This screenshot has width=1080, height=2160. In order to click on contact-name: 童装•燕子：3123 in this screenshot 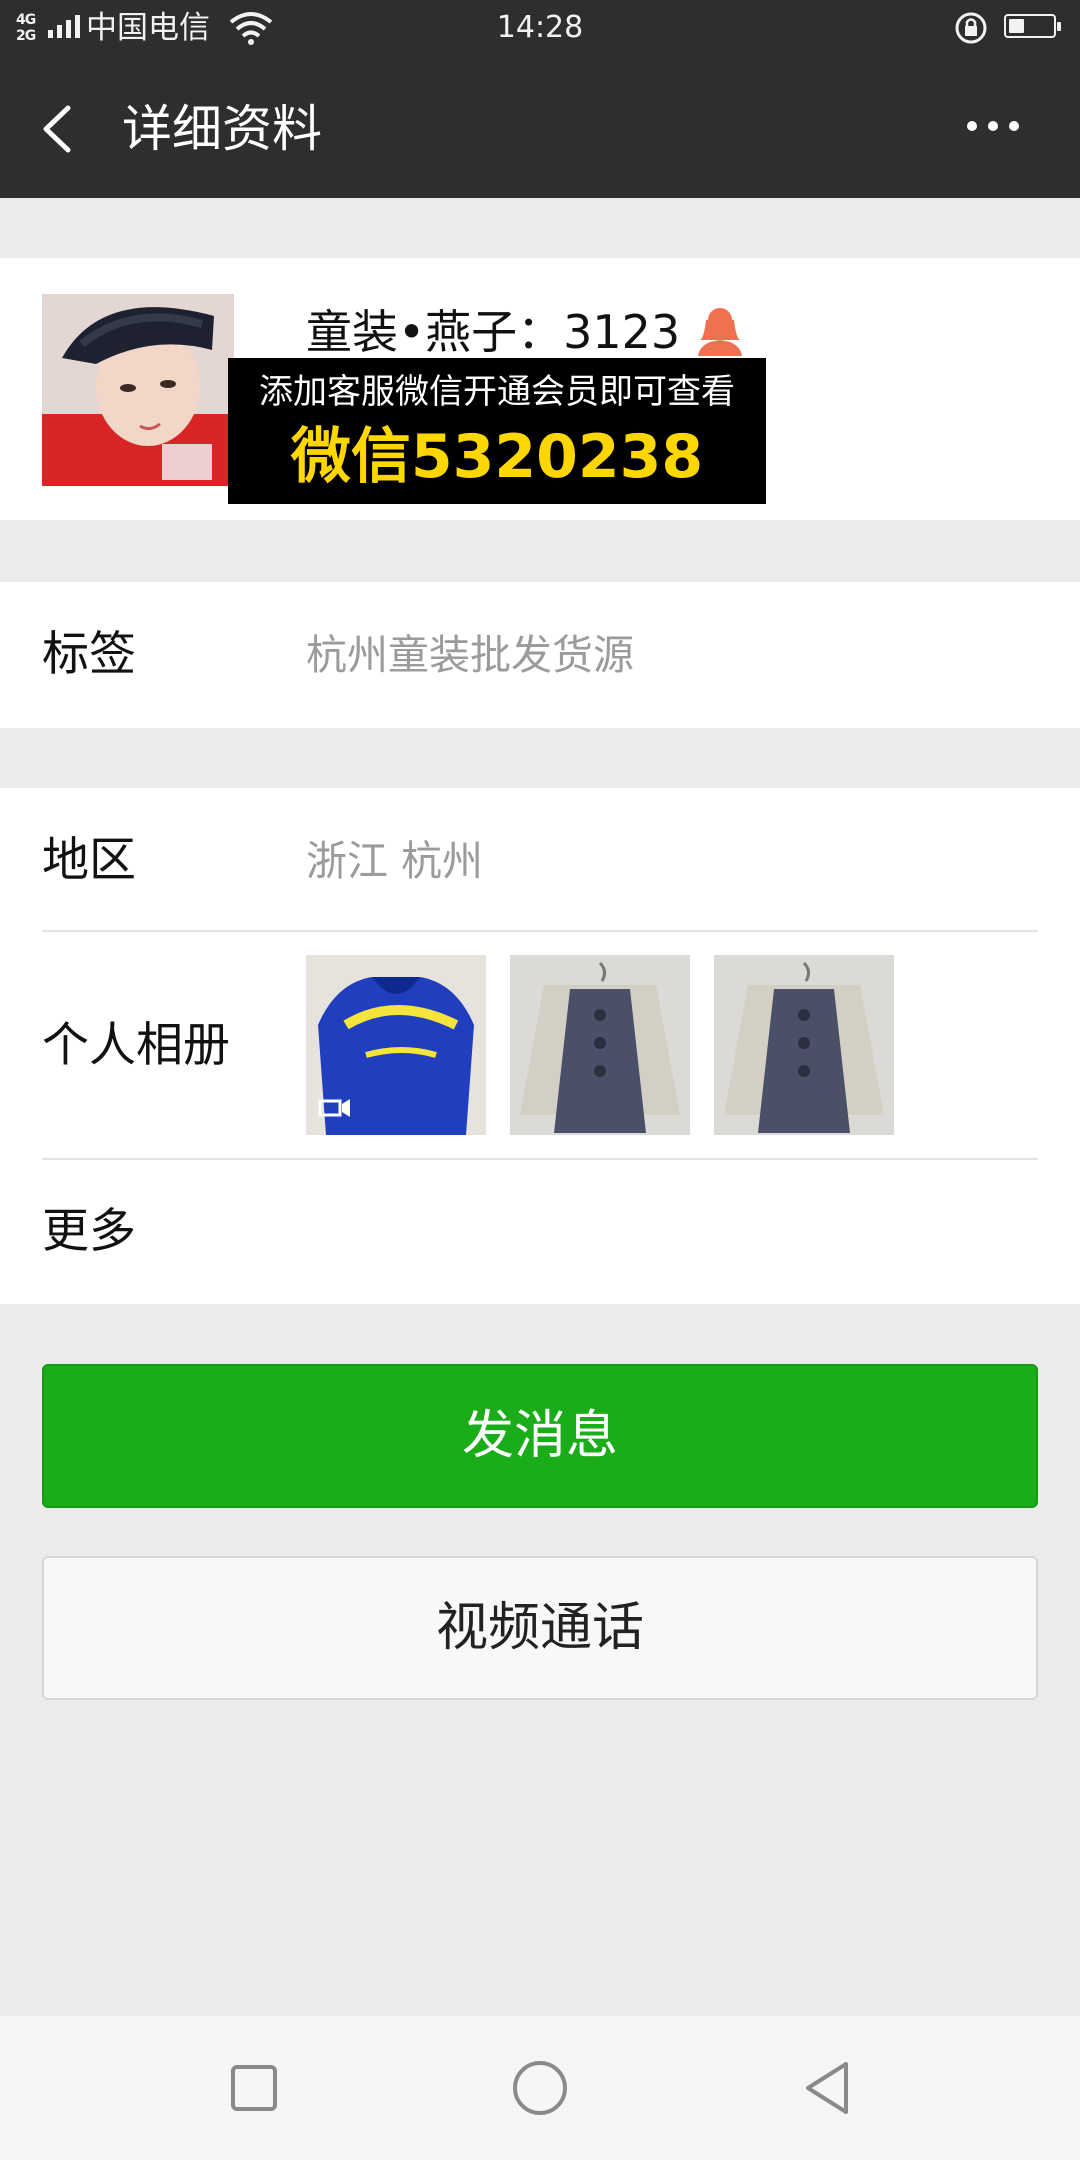, I will do `click(493, 332)`.